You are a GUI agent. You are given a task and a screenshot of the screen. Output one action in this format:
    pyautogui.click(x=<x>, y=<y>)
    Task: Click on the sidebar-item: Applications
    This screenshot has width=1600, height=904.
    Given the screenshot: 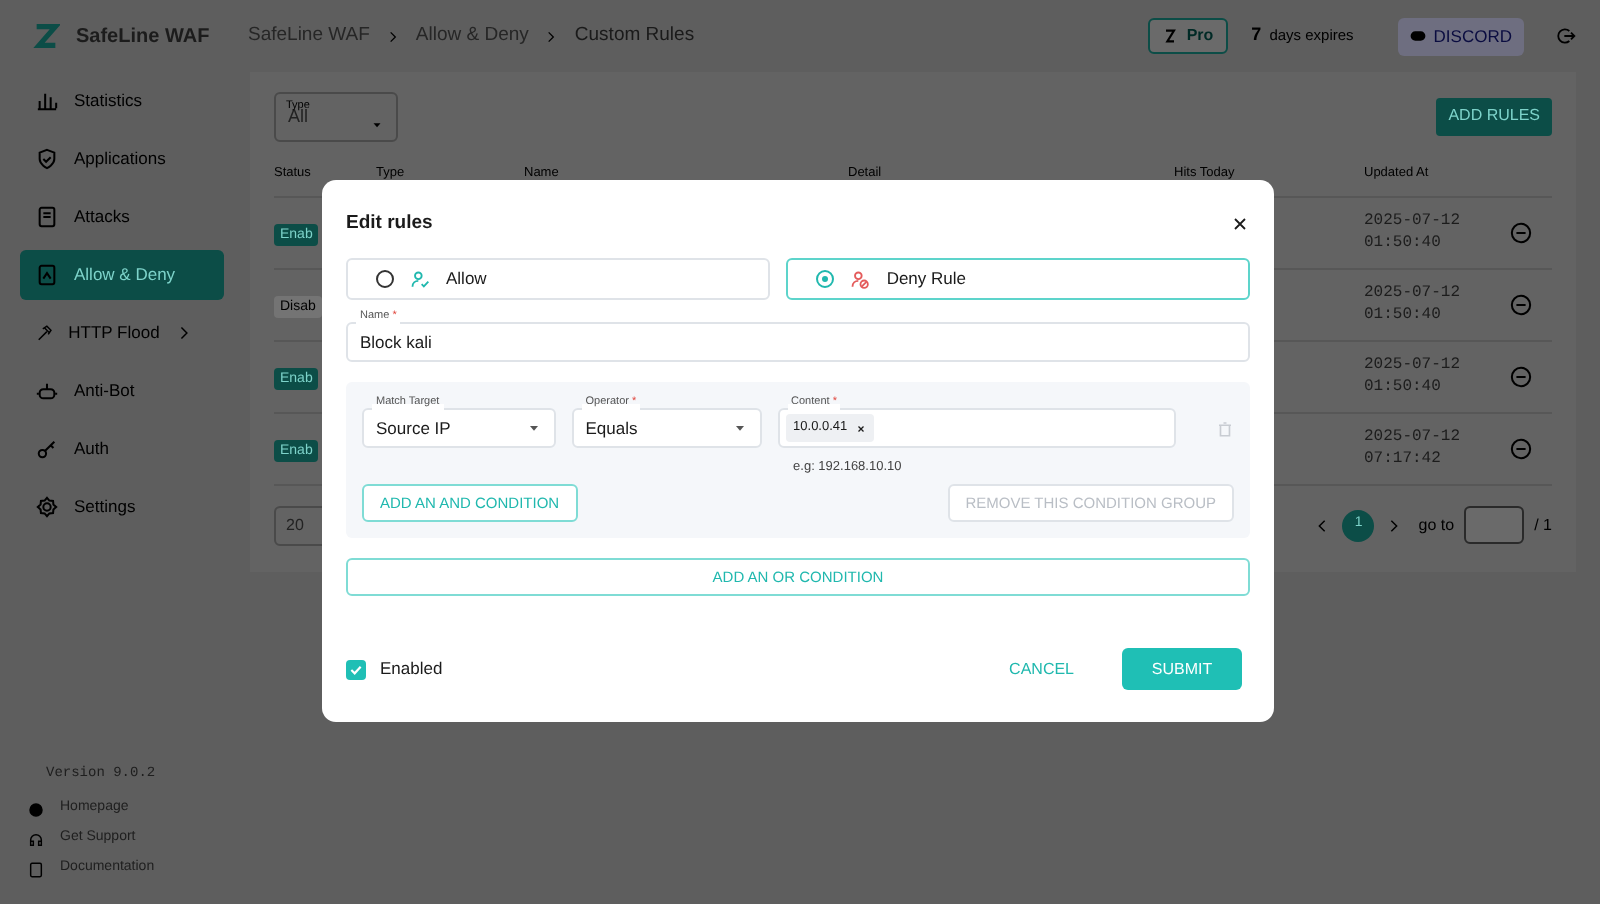 What is the action you would take?
    pyautogui.click(x=122, y=159)
    